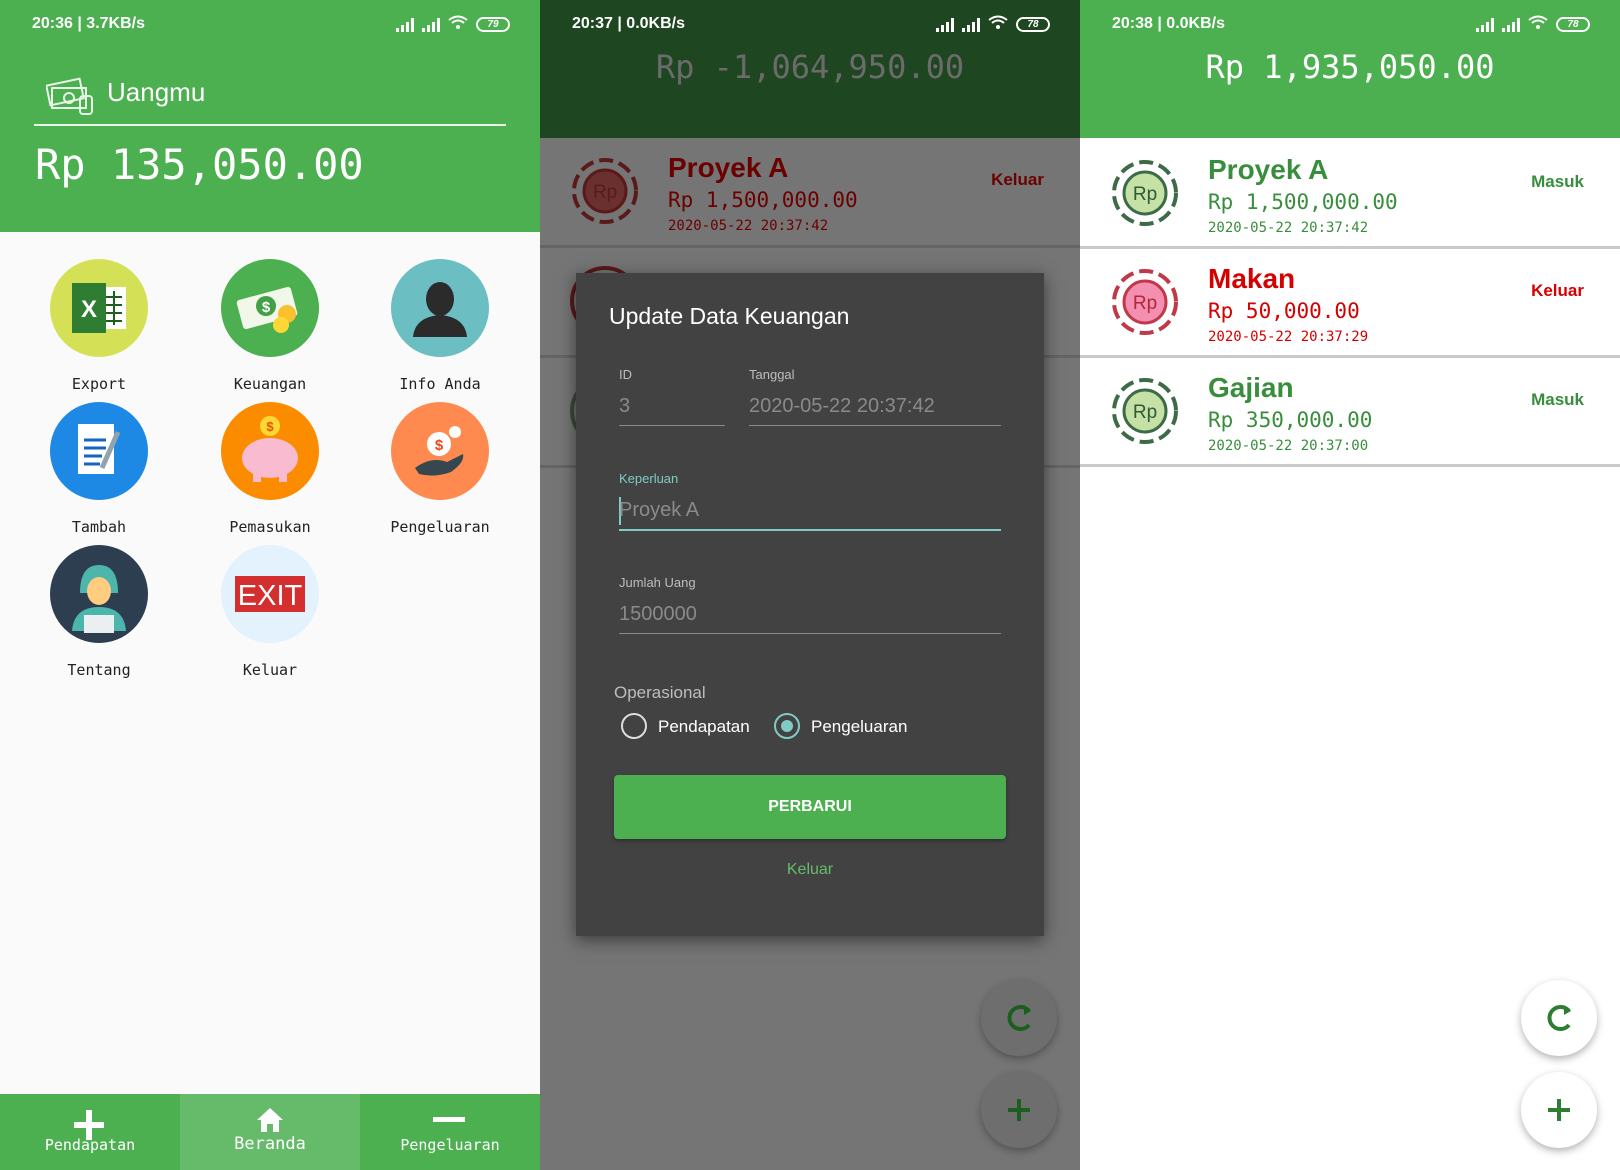 This screenshot has width=1620, height=1170. Describe the element at coordinates (810, 69) in the screenshot. I see `list-header: 20:37 | 0.0KB/s 78 Rp -1,064,950.00` at that location.